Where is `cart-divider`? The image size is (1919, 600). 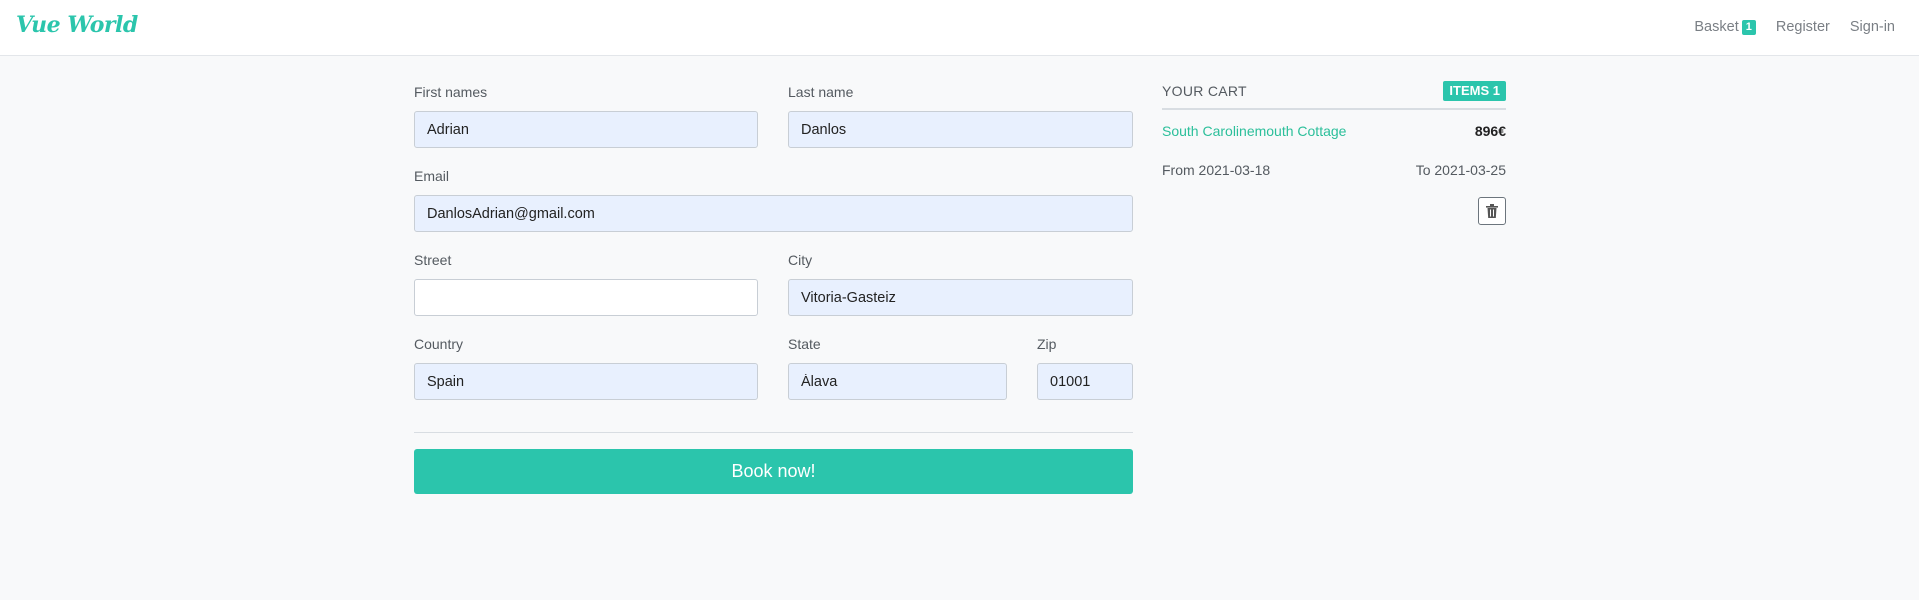 cart-divider is located at coordinates (1334, 109).